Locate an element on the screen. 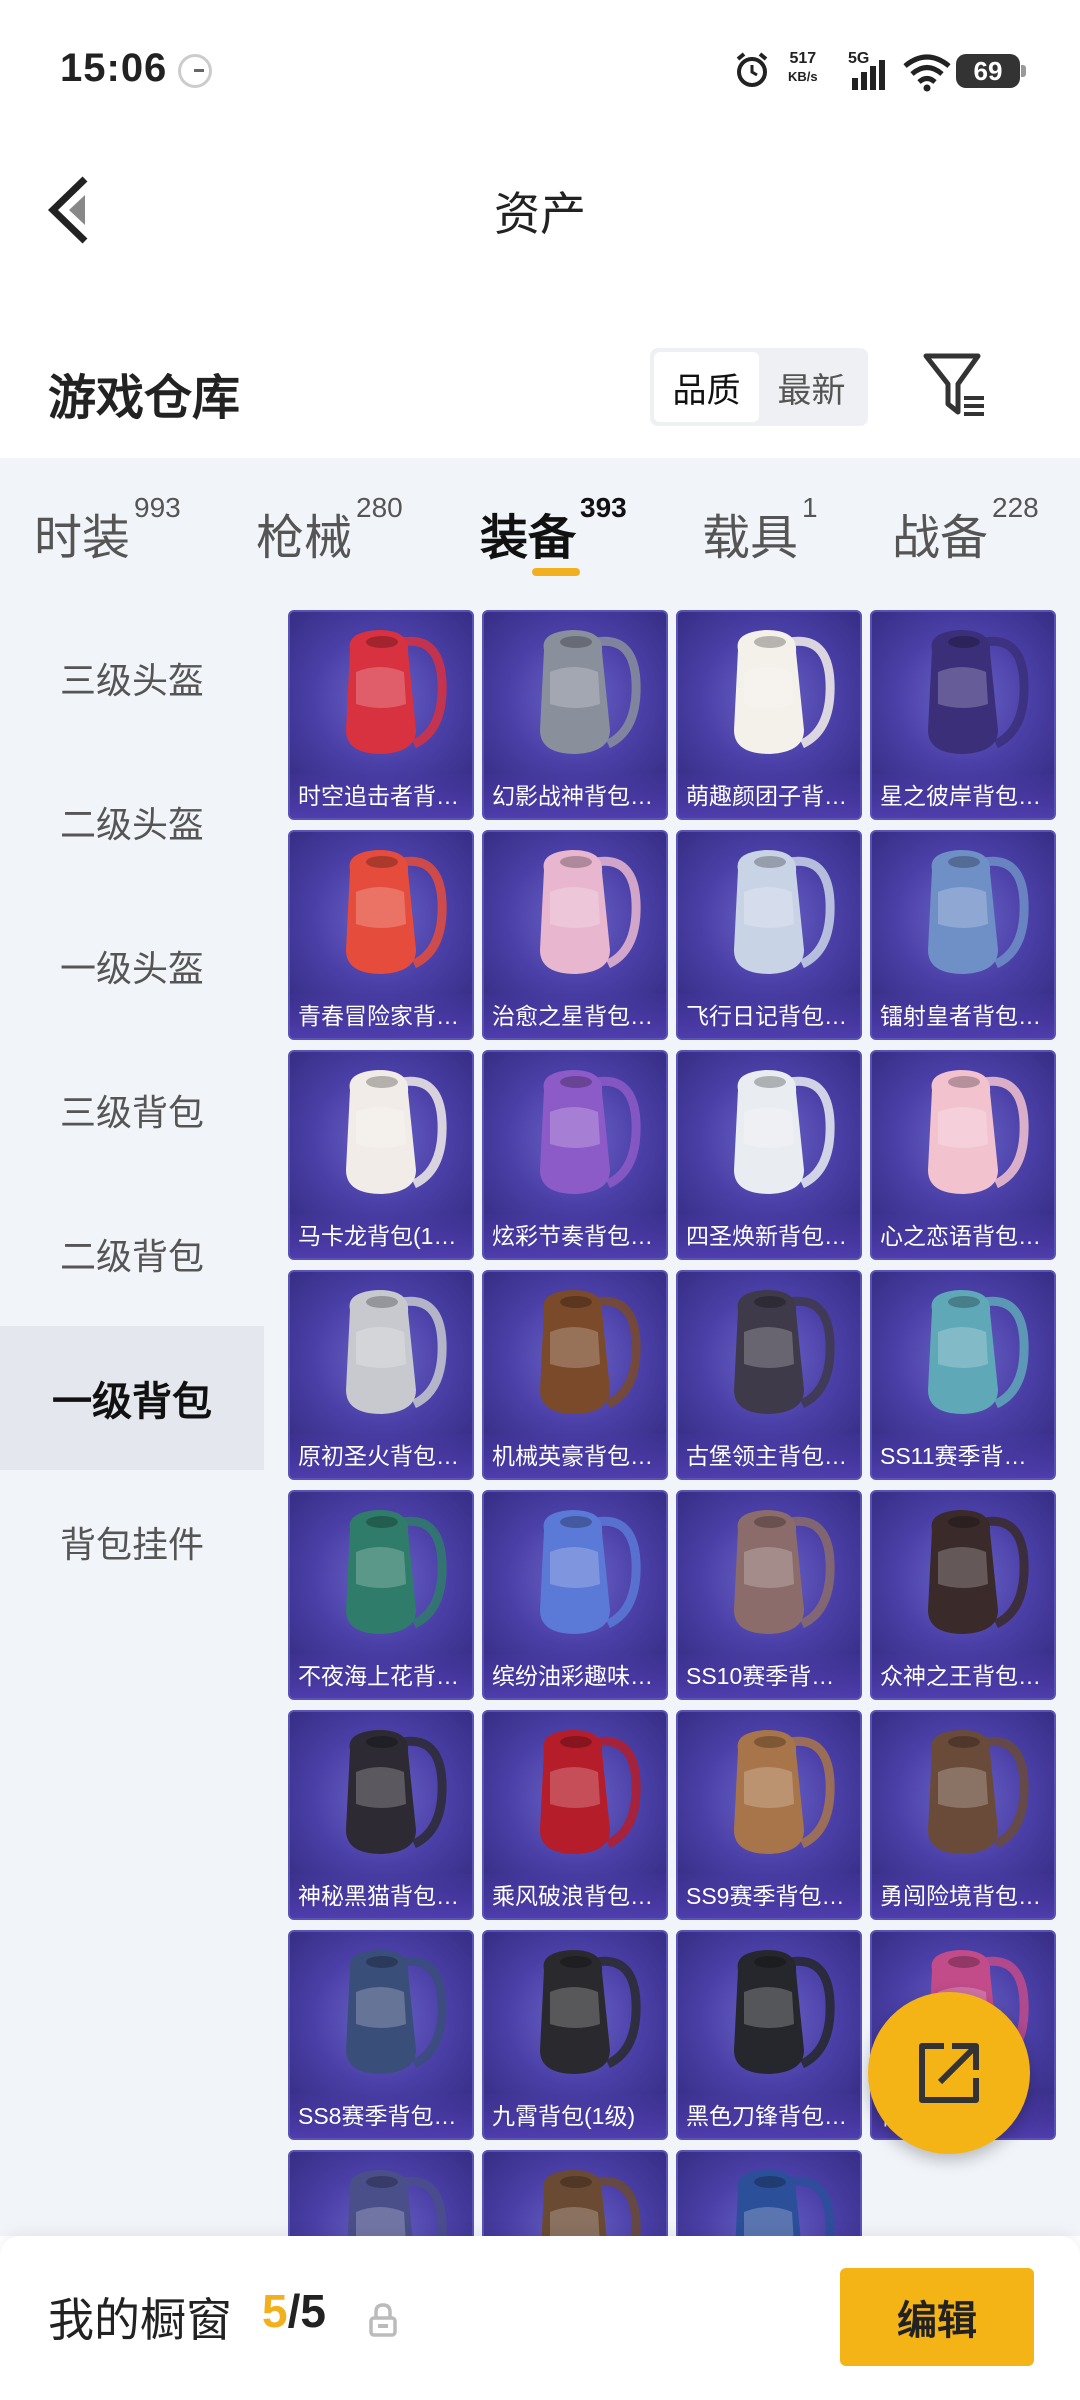  item-card: 马卡龙背包(1级) is located at coordinates (381, 1155).